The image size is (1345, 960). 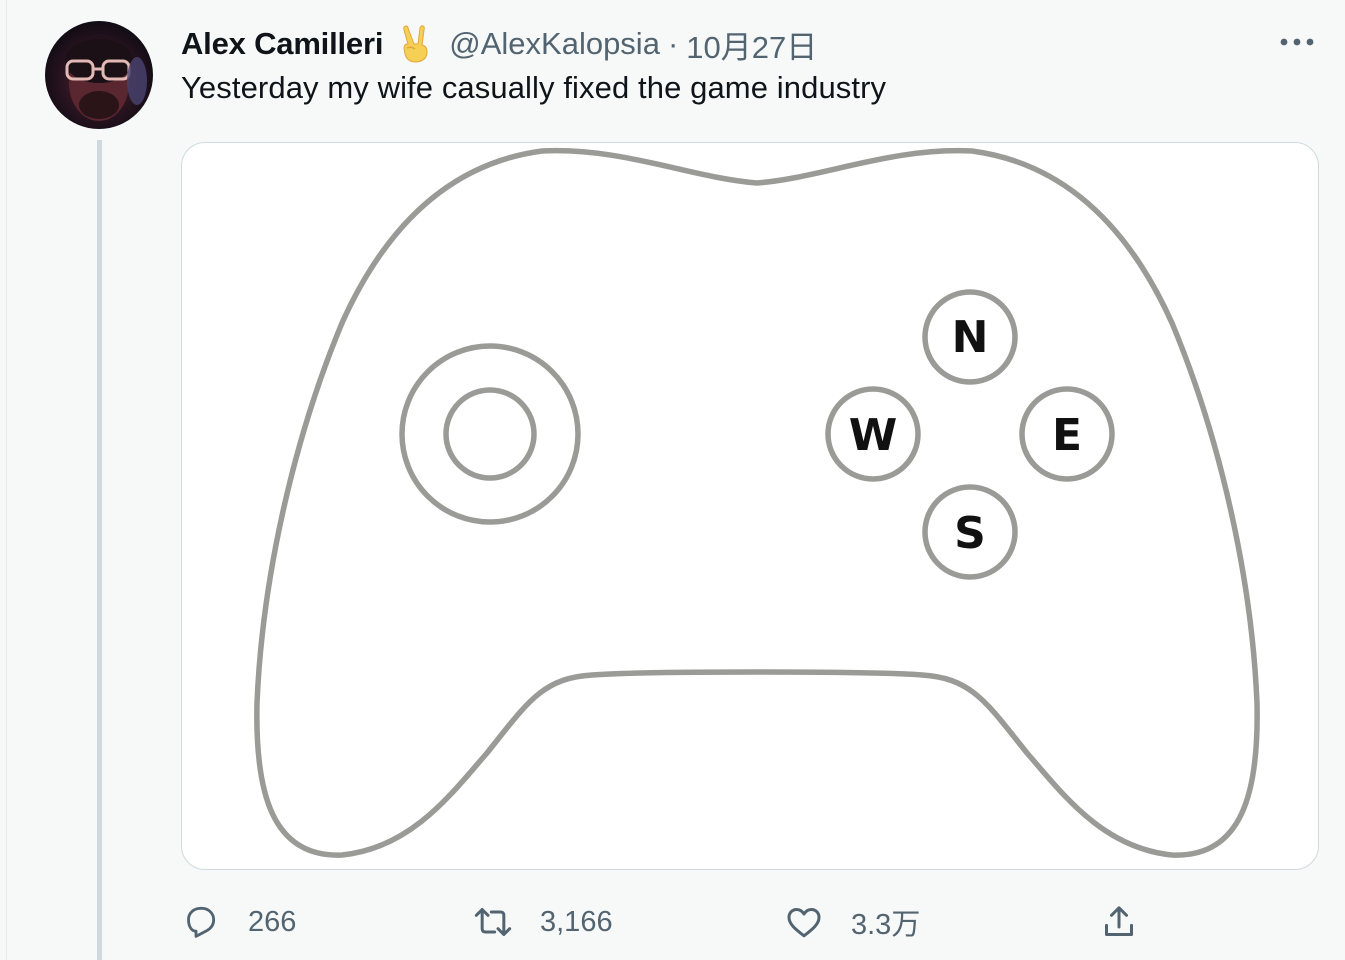 What do you see at coordinates (970, 533) in the screenshot?
I see `button-south-label: S` at bounding box center [970, 533].